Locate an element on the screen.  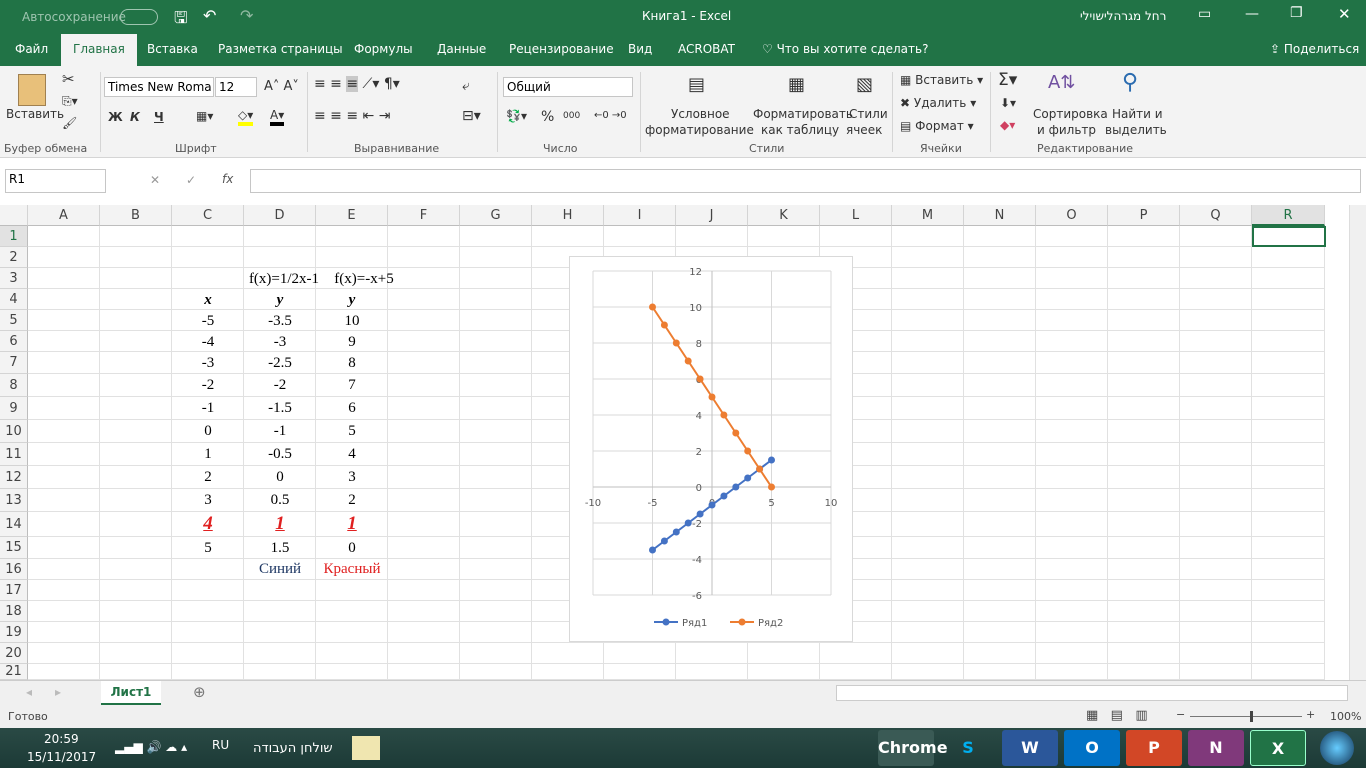
column-header-P: P is located at coordinates (1144, 215).